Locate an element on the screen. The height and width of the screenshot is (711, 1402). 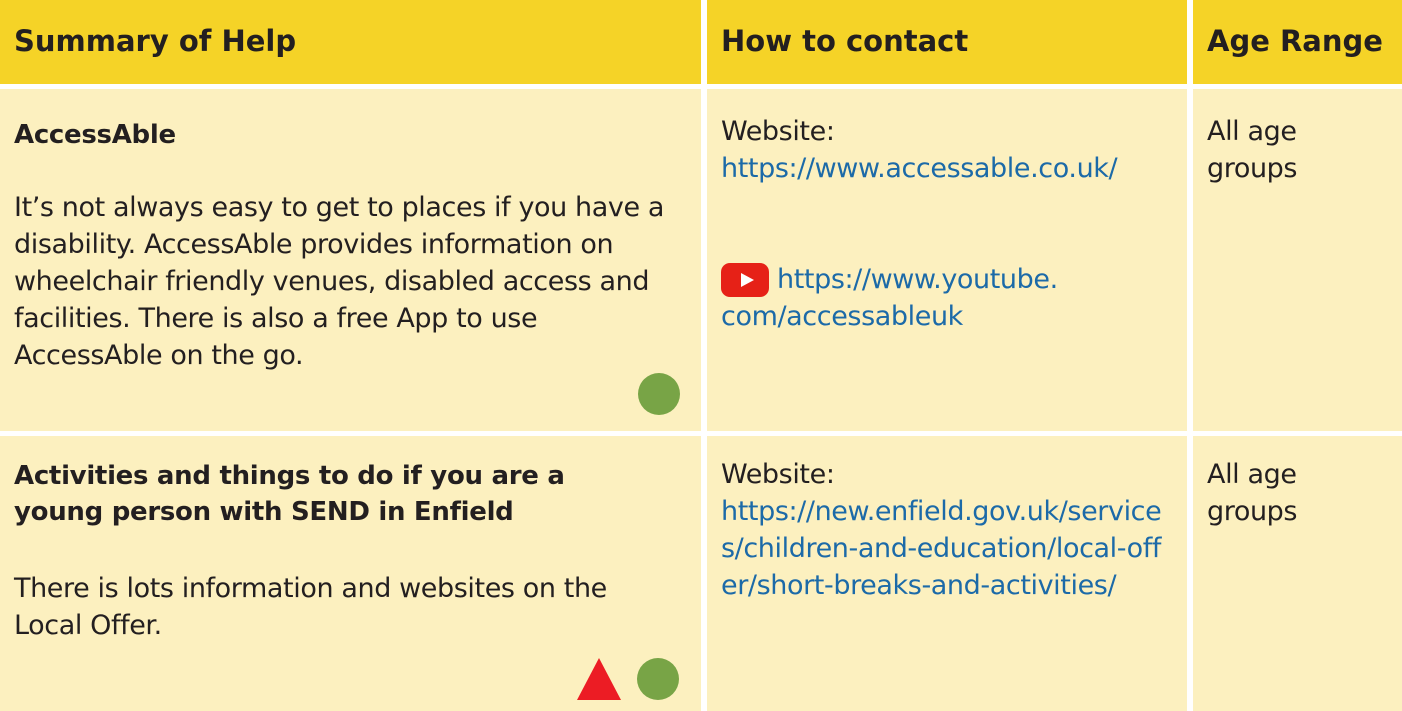
row-1-youtube-row: https://www.youtube. is located at coordinates (947, 279).